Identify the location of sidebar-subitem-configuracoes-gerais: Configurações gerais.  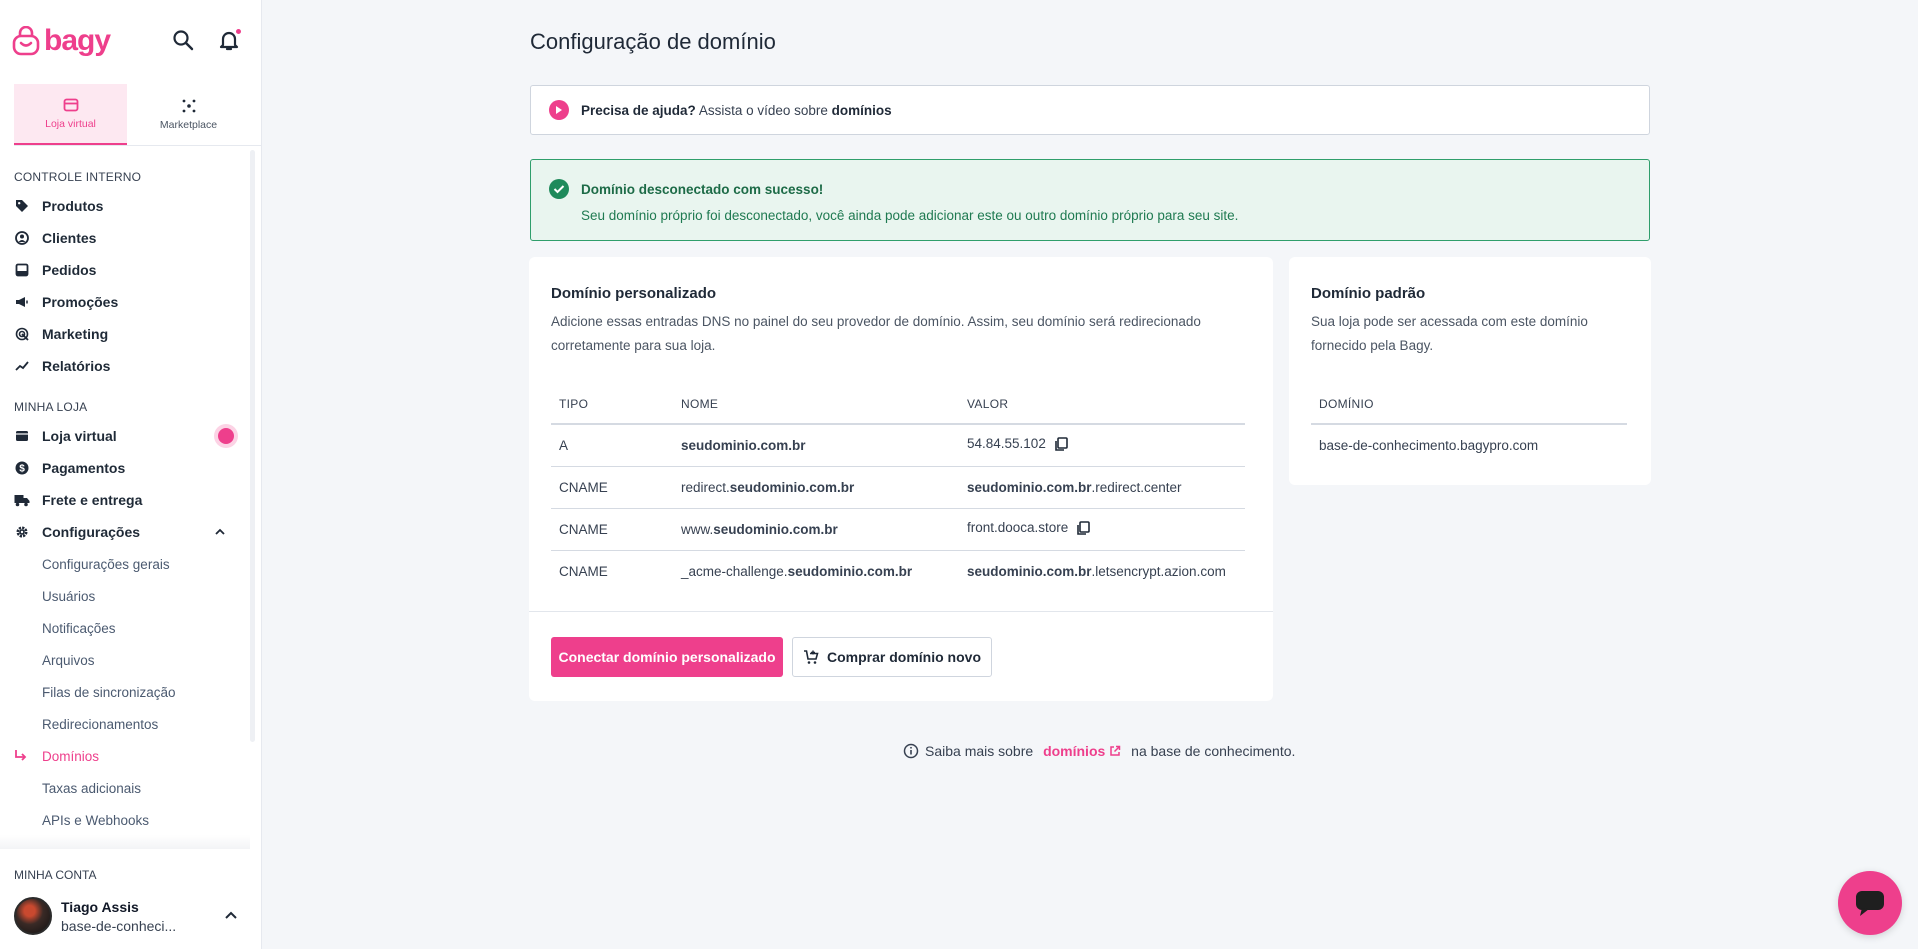
(126, 564).